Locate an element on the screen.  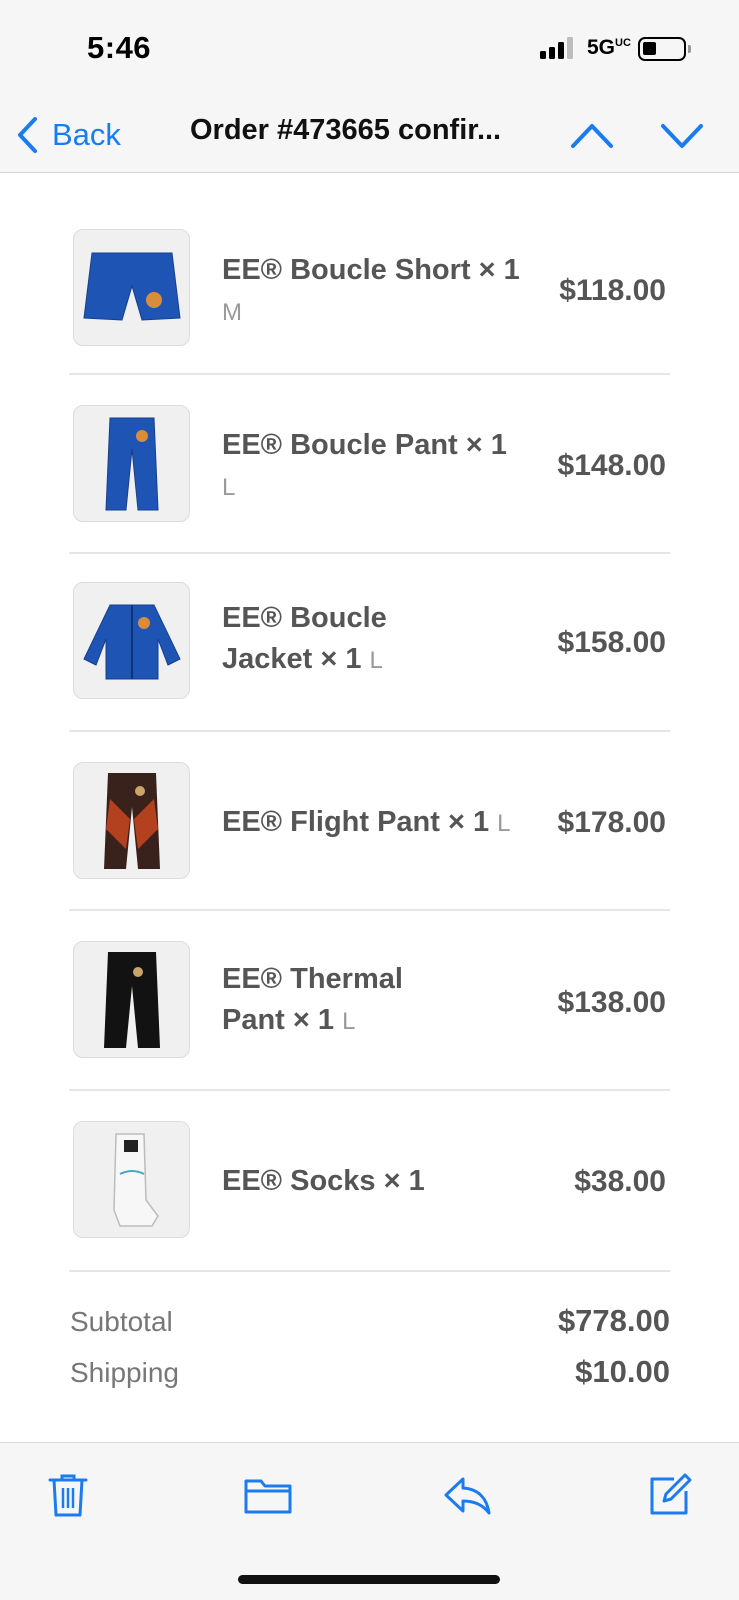
item-name: EE® Boucle Pant × 1L is located at coordinates (364, 465).